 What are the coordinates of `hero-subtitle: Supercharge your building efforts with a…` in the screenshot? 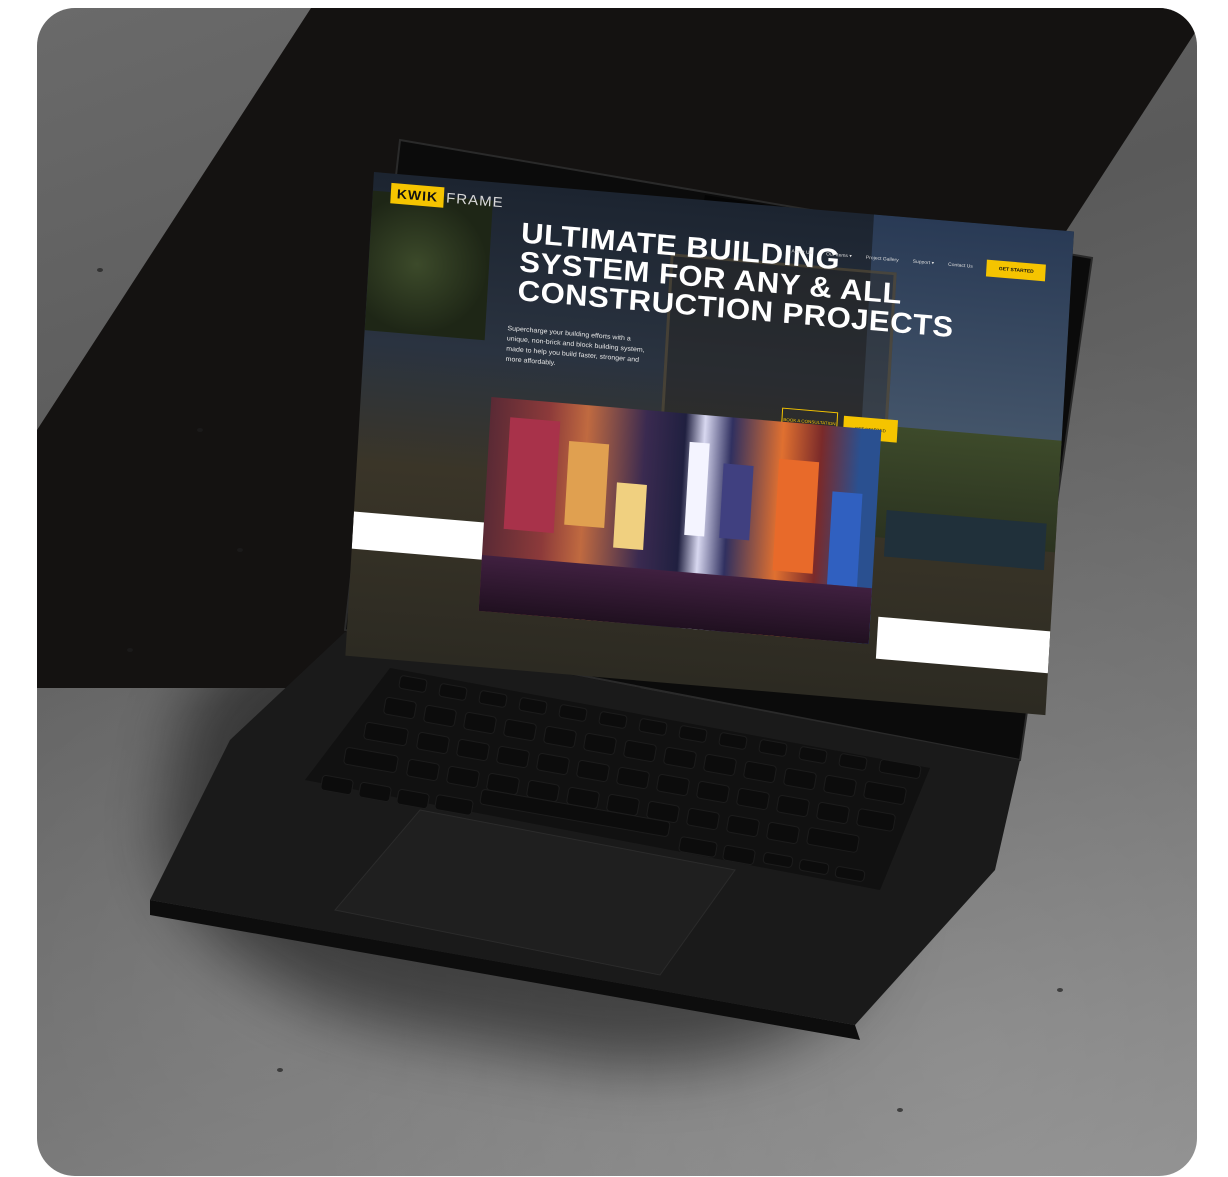 It's located at (575, 346).